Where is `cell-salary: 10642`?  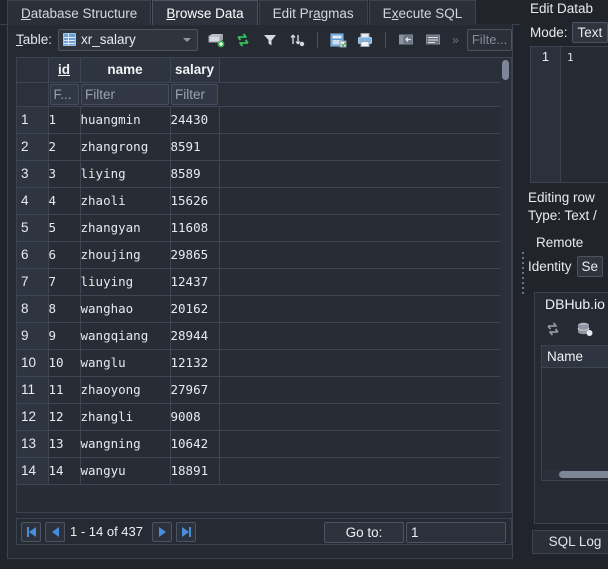
cell-salary: 10642 is located at coordinates (195, 444).